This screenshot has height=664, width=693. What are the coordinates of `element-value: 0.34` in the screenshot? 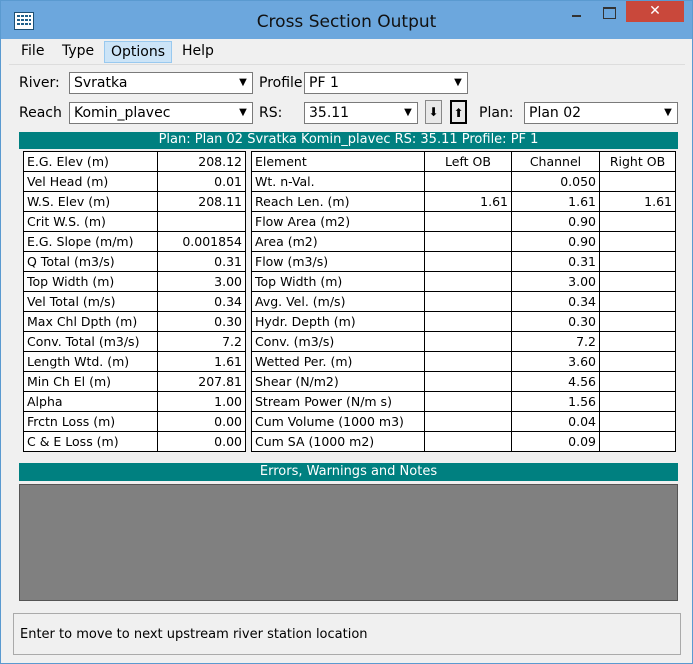 It's located at (555, 301).